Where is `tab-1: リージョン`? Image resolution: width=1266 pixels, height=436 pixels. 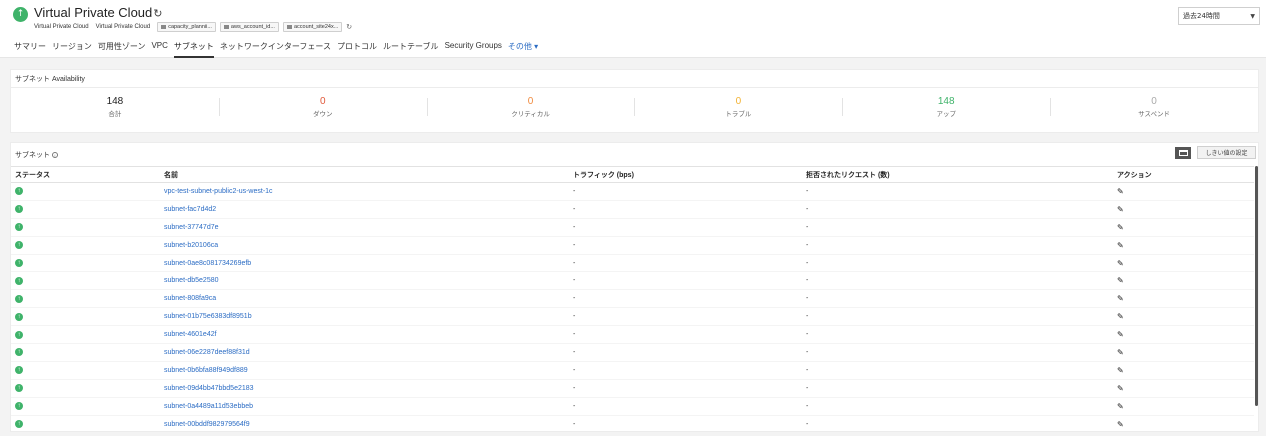
tab-1: リージョン is located at coordinates (72, 49).